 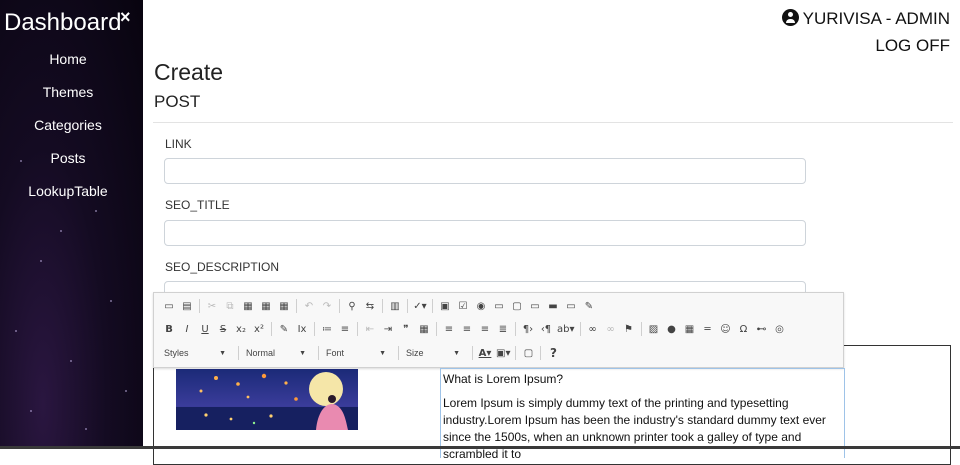 I want to click on sidebar-item-home: Home, so click(x=68, y=59).